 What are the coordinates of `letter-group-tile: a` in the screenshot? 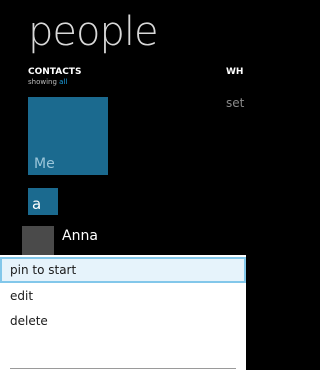 It's located at (43, 201).